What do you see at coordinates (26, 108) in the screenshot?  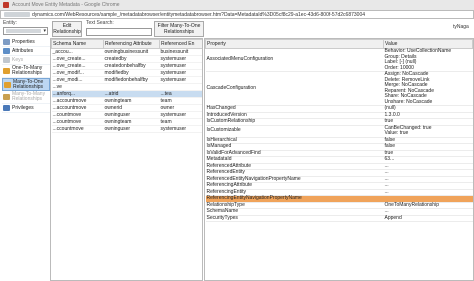 I see `sidebar-item-privileges: Privileges` at bounding box center [26, 108].